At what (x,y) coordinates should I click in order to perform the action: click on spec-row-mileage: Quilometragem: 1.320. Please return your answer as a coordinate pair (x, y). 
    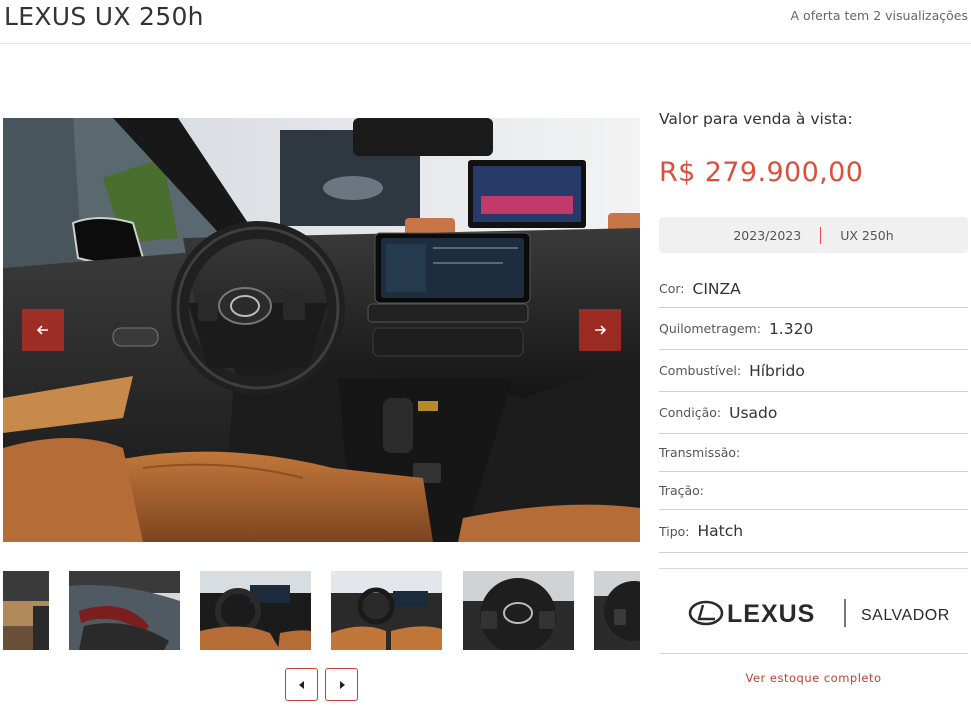
    Looking at the image, I should click on (813, 329).